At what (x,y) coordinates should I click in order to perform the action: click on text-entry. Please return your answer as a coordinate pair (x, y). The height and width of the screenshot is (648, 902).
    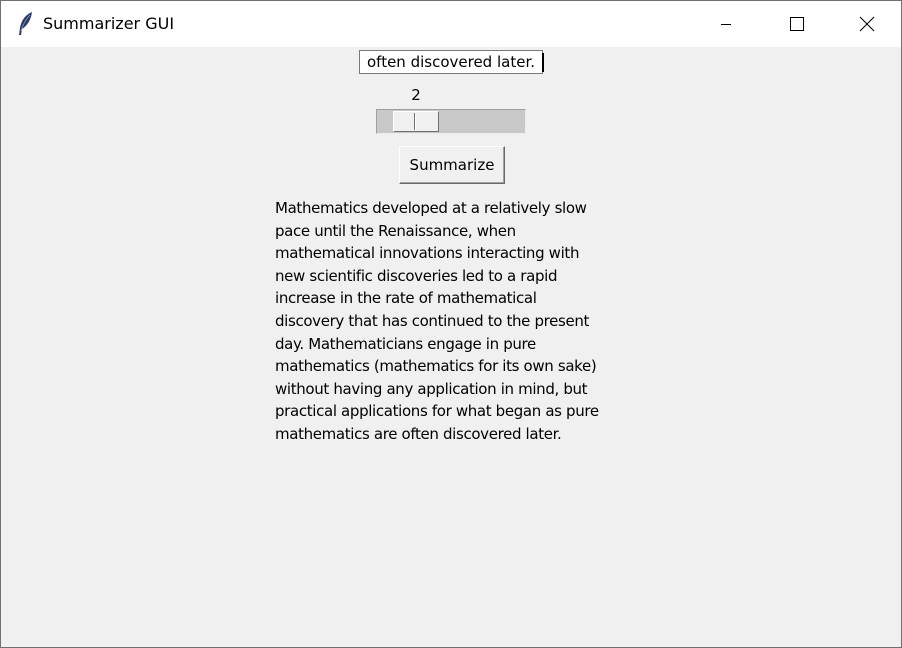
    Looking at the image, I should click on (451, 62).